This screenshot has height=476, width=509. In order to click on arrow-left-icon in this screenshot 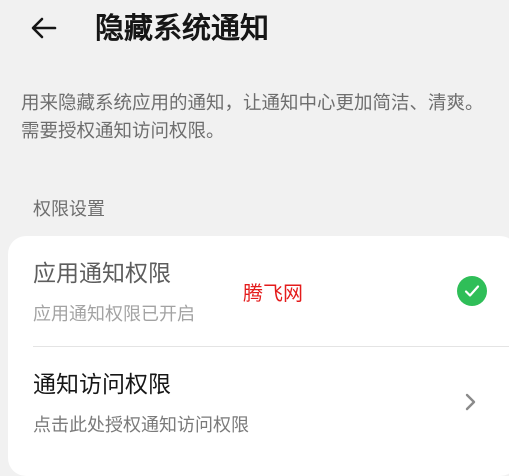, I will do `click(44, 28)`.